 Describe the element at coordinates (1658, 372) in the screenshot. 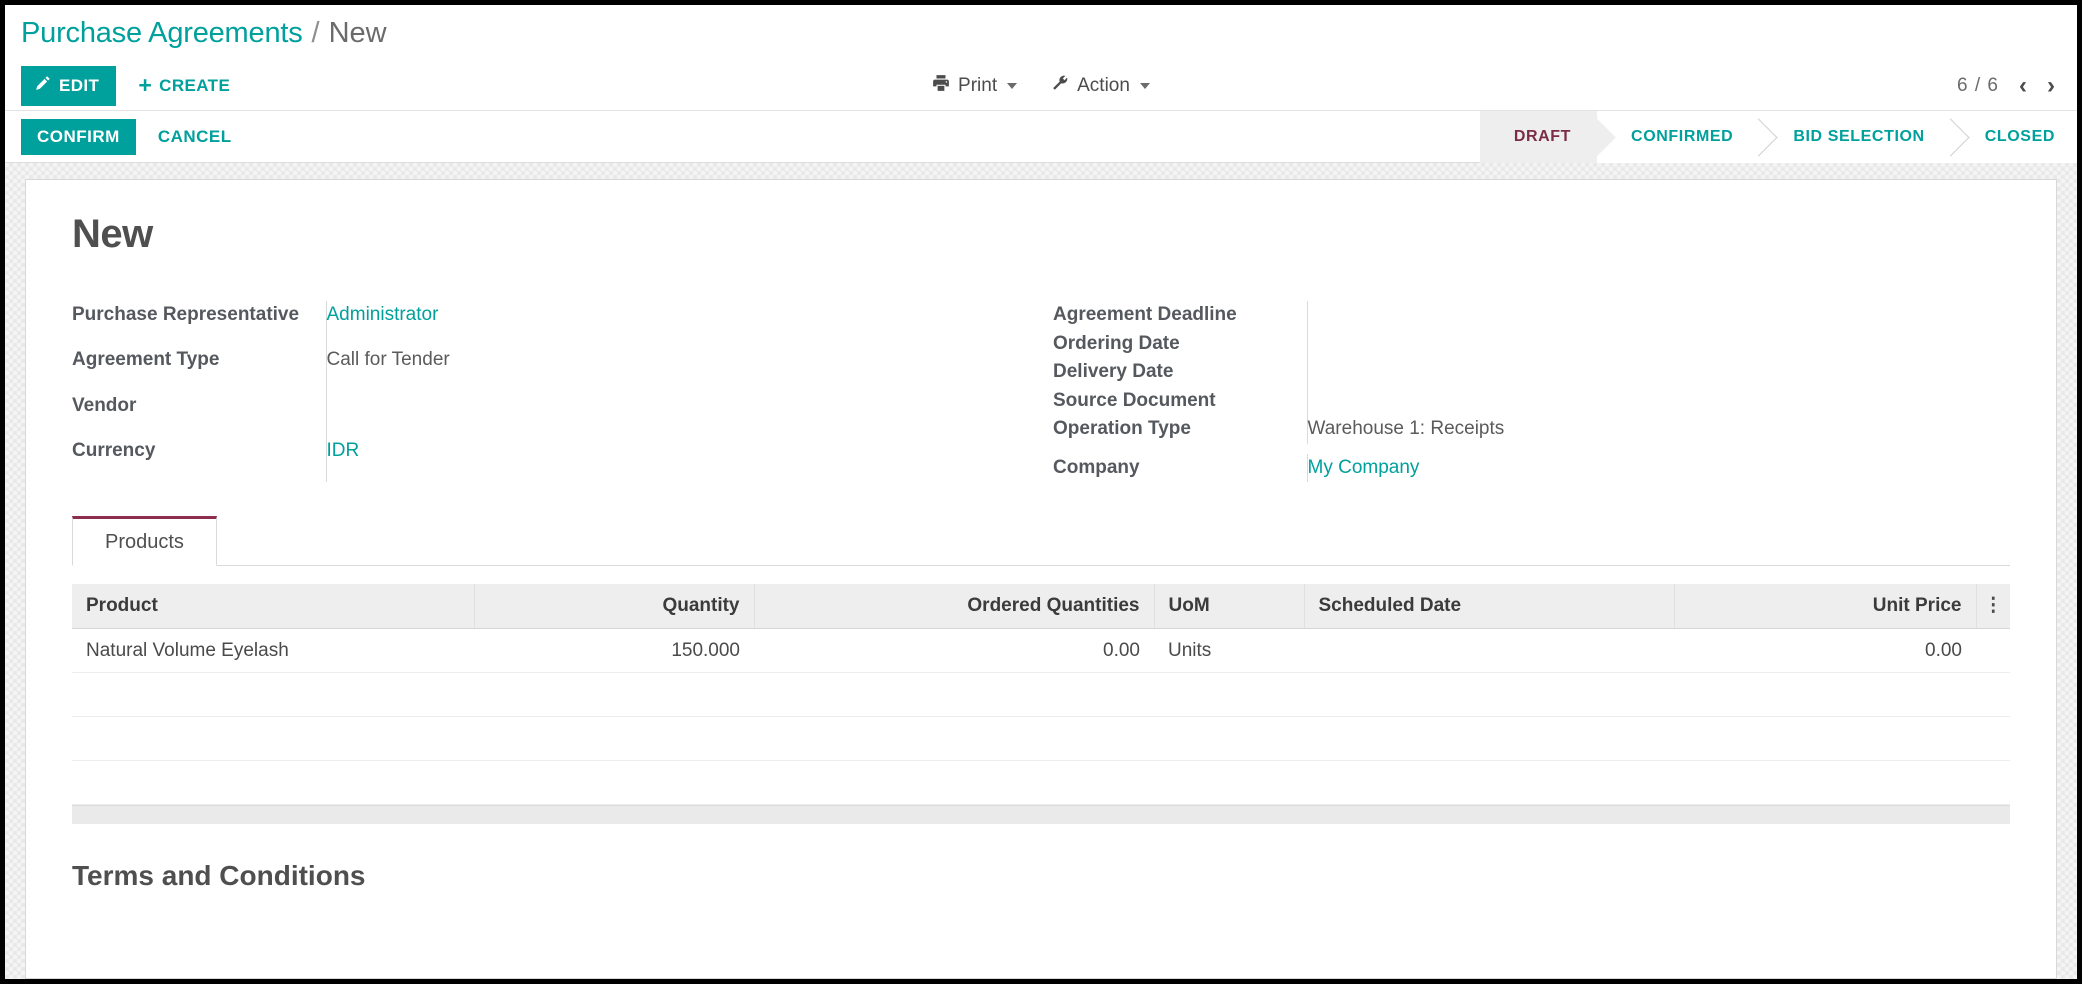

I see `field-value-cell-delivery-date` at that location.